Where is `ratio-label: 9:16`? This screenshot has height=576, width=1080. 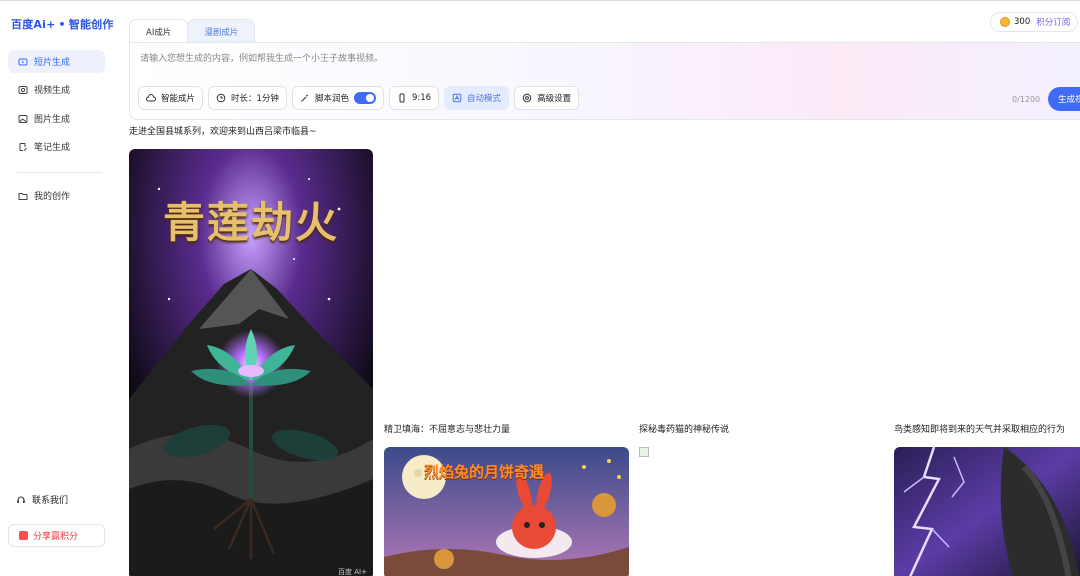
ratio-label: 9:16 is located at coordinates (421, 98).